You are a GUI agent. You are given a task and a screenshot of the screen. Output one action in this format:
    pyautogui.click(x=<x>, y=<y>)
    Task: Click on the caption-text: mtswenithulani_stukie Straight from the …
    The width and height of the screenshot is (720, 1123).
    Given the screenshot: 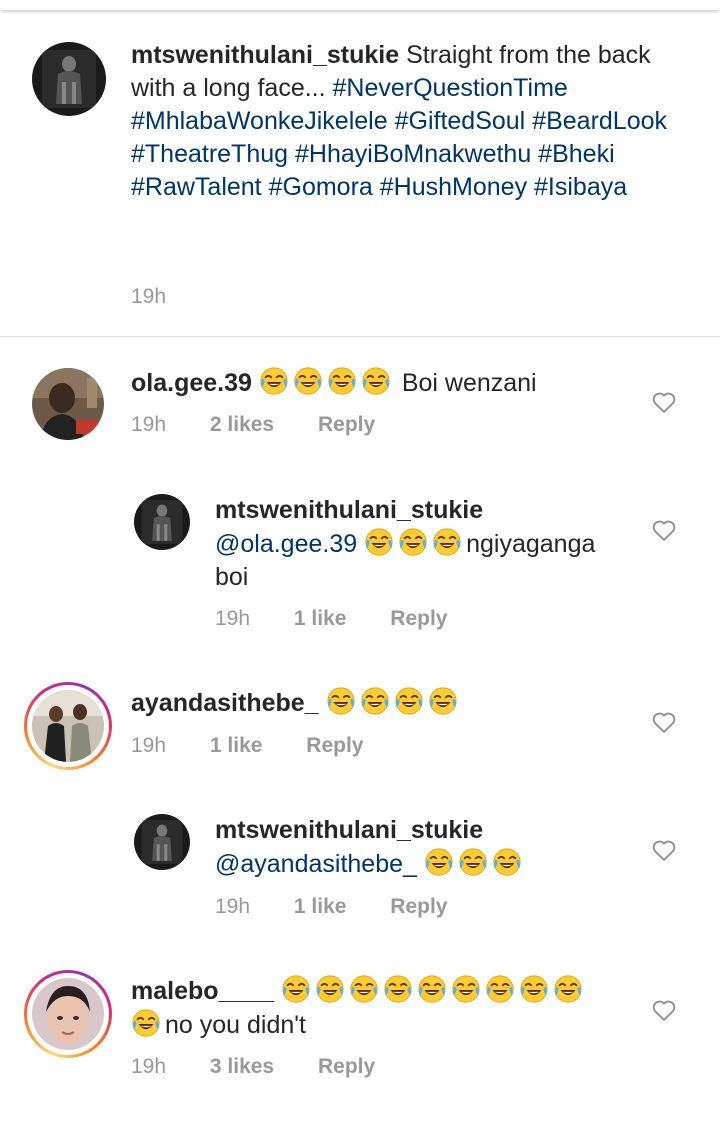 What is the action you would take?
    pyautogui.click(x=401, y=121)
    